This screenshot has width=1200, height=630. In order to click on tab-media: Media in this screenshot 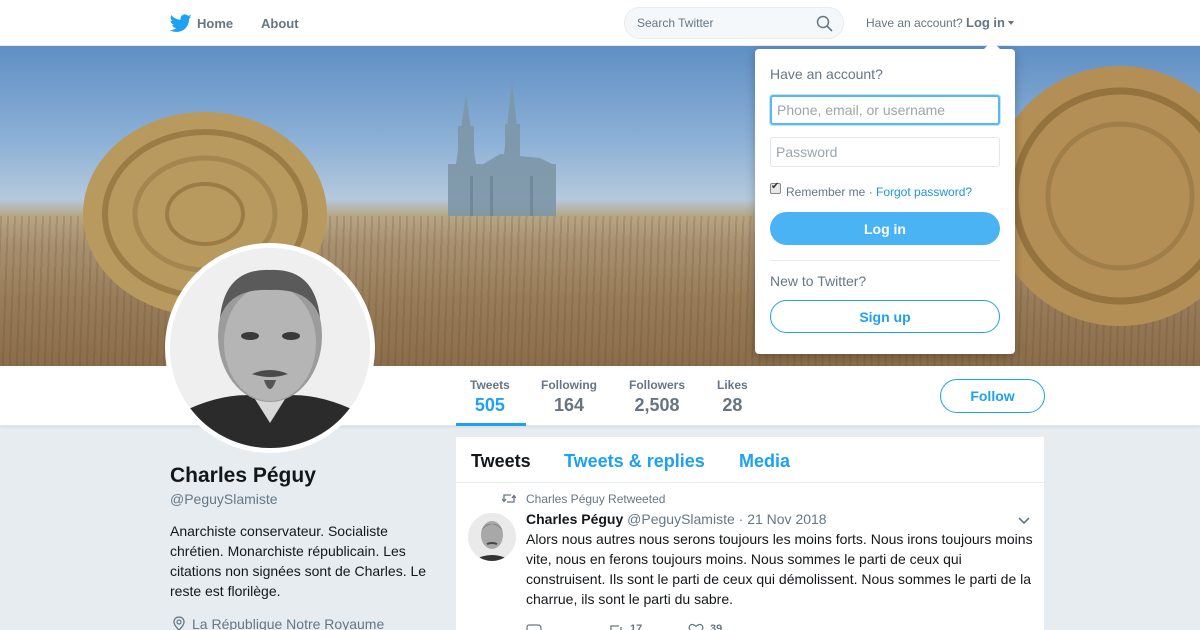, I will do `click(764, 461)`.